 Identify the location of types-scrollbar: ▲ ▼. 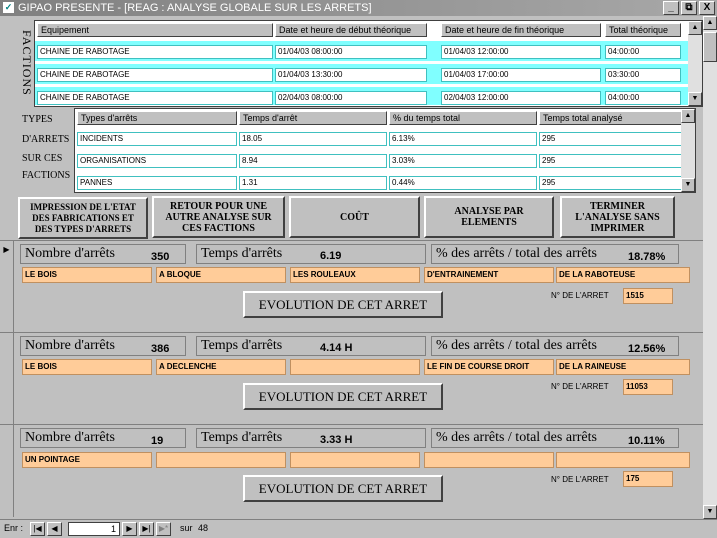
(688, 150).